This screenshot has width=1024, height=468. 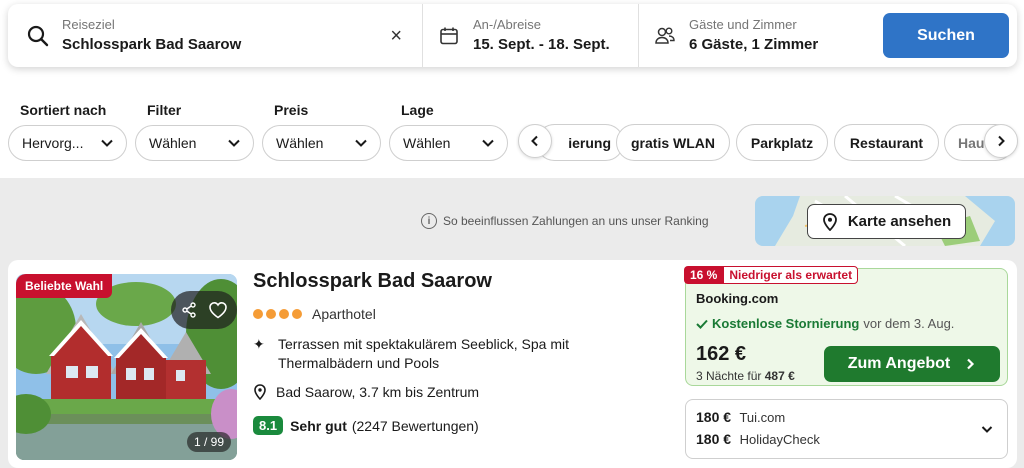 I want to click on discount-text: Niedriger als erwartet, so click(x=791, y=275).